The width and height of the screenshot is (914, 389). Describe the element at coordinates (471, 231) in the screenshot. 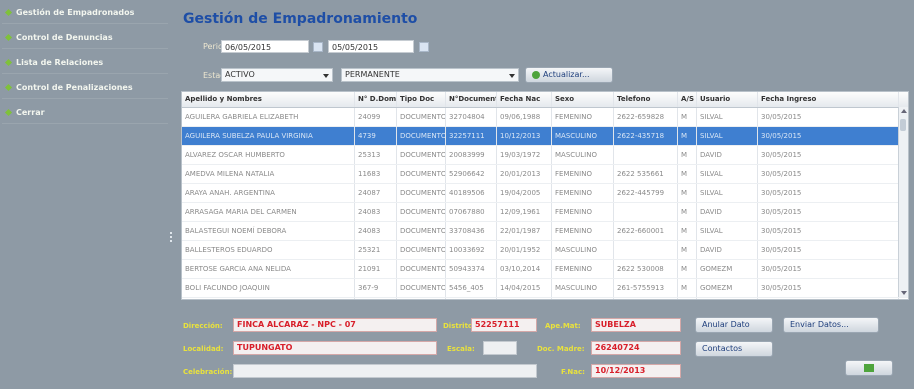

I see `table-cell: 33708436` at that location.